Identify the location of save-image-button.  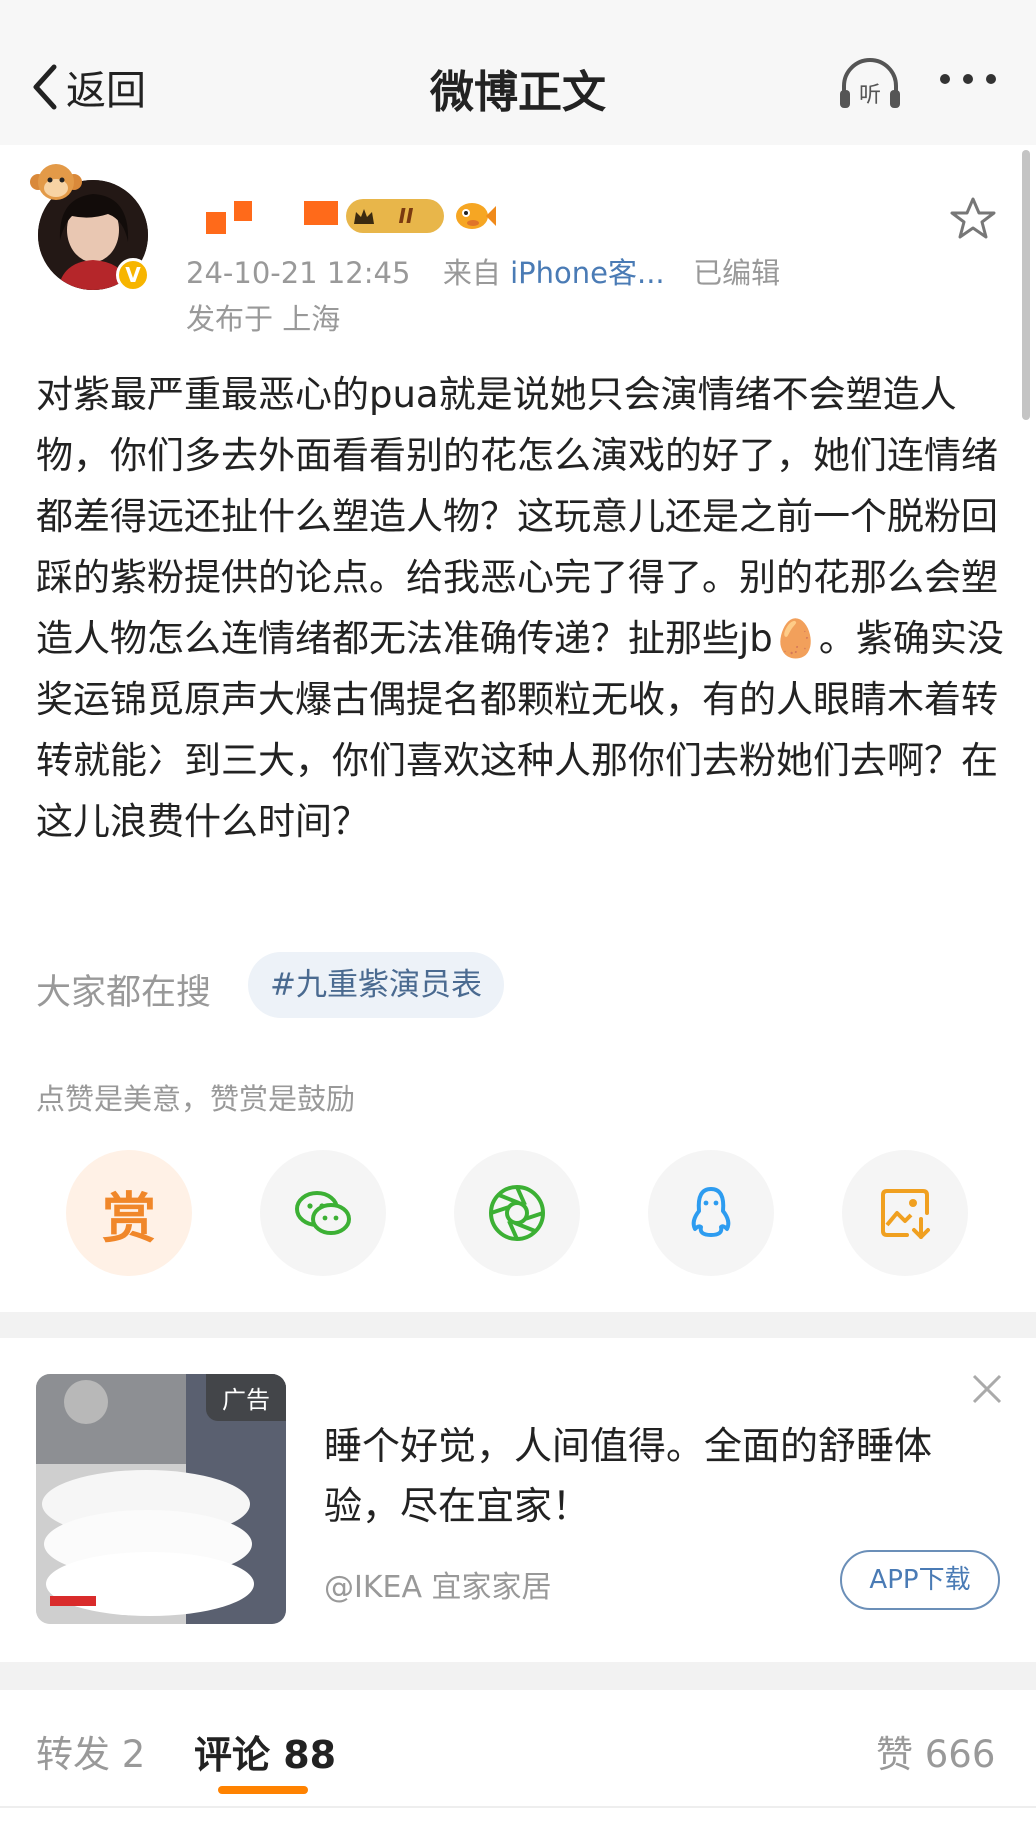
(905, 1213).